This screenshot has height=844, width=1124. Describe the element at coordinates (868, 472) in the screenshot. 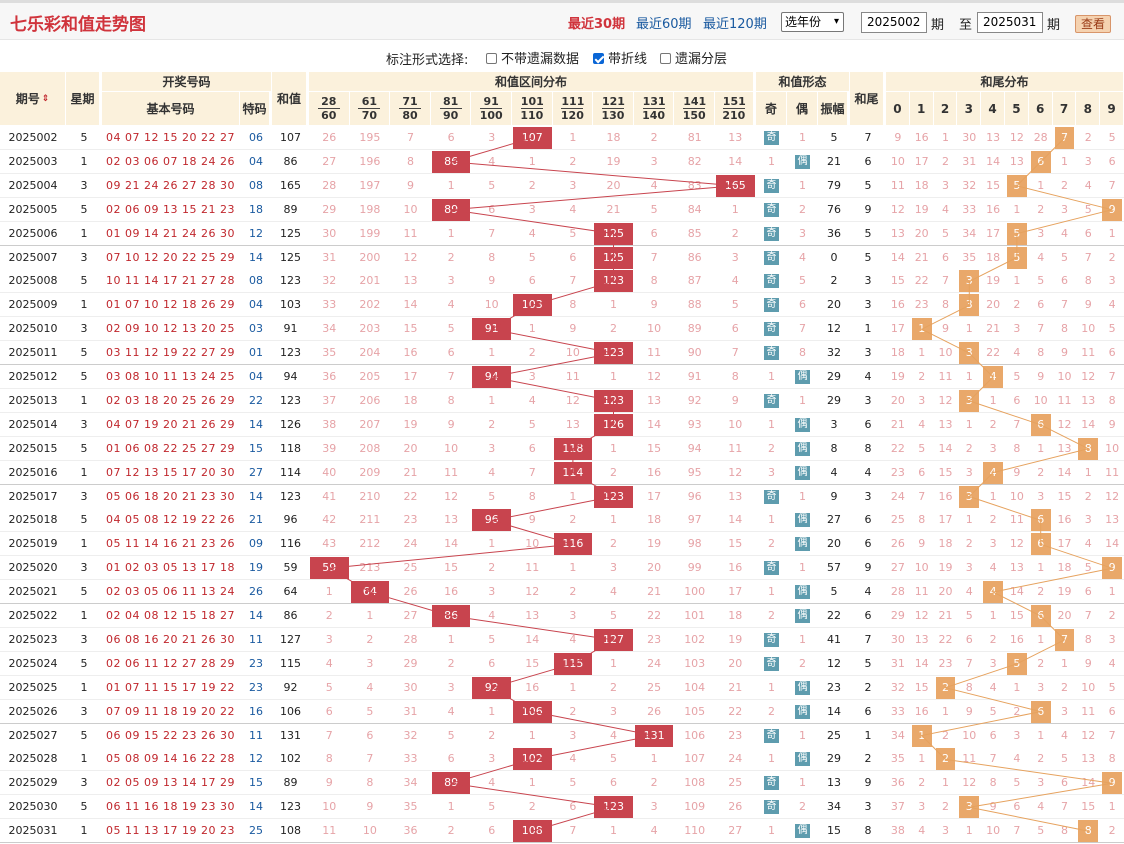

I see `sum-tail: 4` at that location.